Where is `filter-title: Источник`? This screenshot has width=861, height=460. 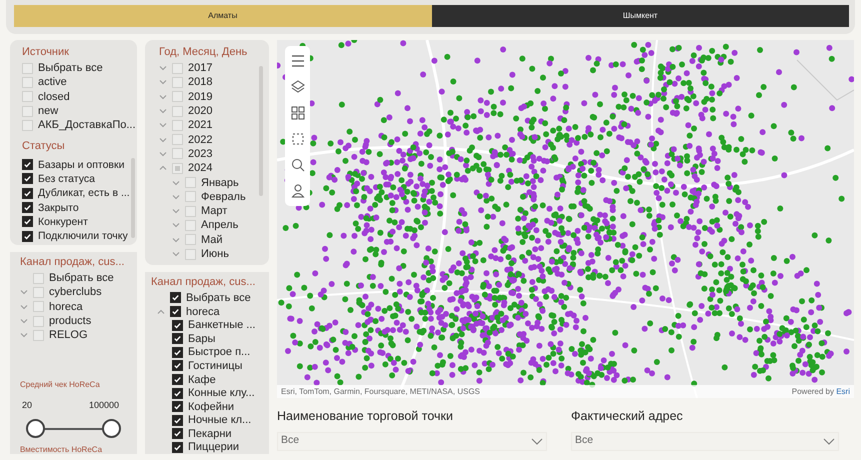
filter-title: Источник is located at coordinates (46, 52).